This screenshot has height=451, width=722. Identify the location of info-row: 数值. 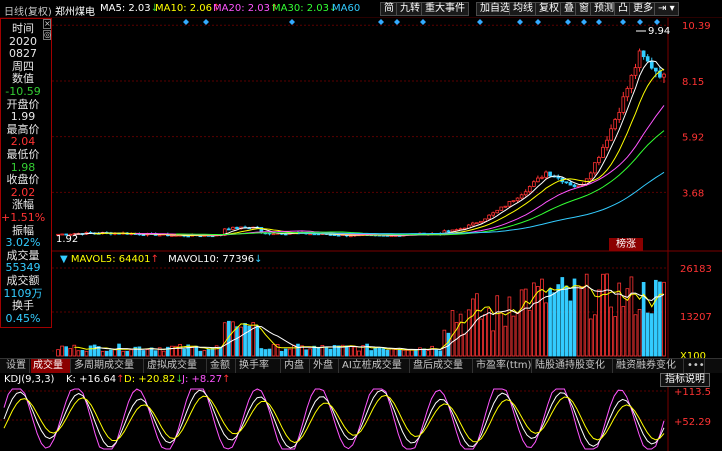
(23, 79).